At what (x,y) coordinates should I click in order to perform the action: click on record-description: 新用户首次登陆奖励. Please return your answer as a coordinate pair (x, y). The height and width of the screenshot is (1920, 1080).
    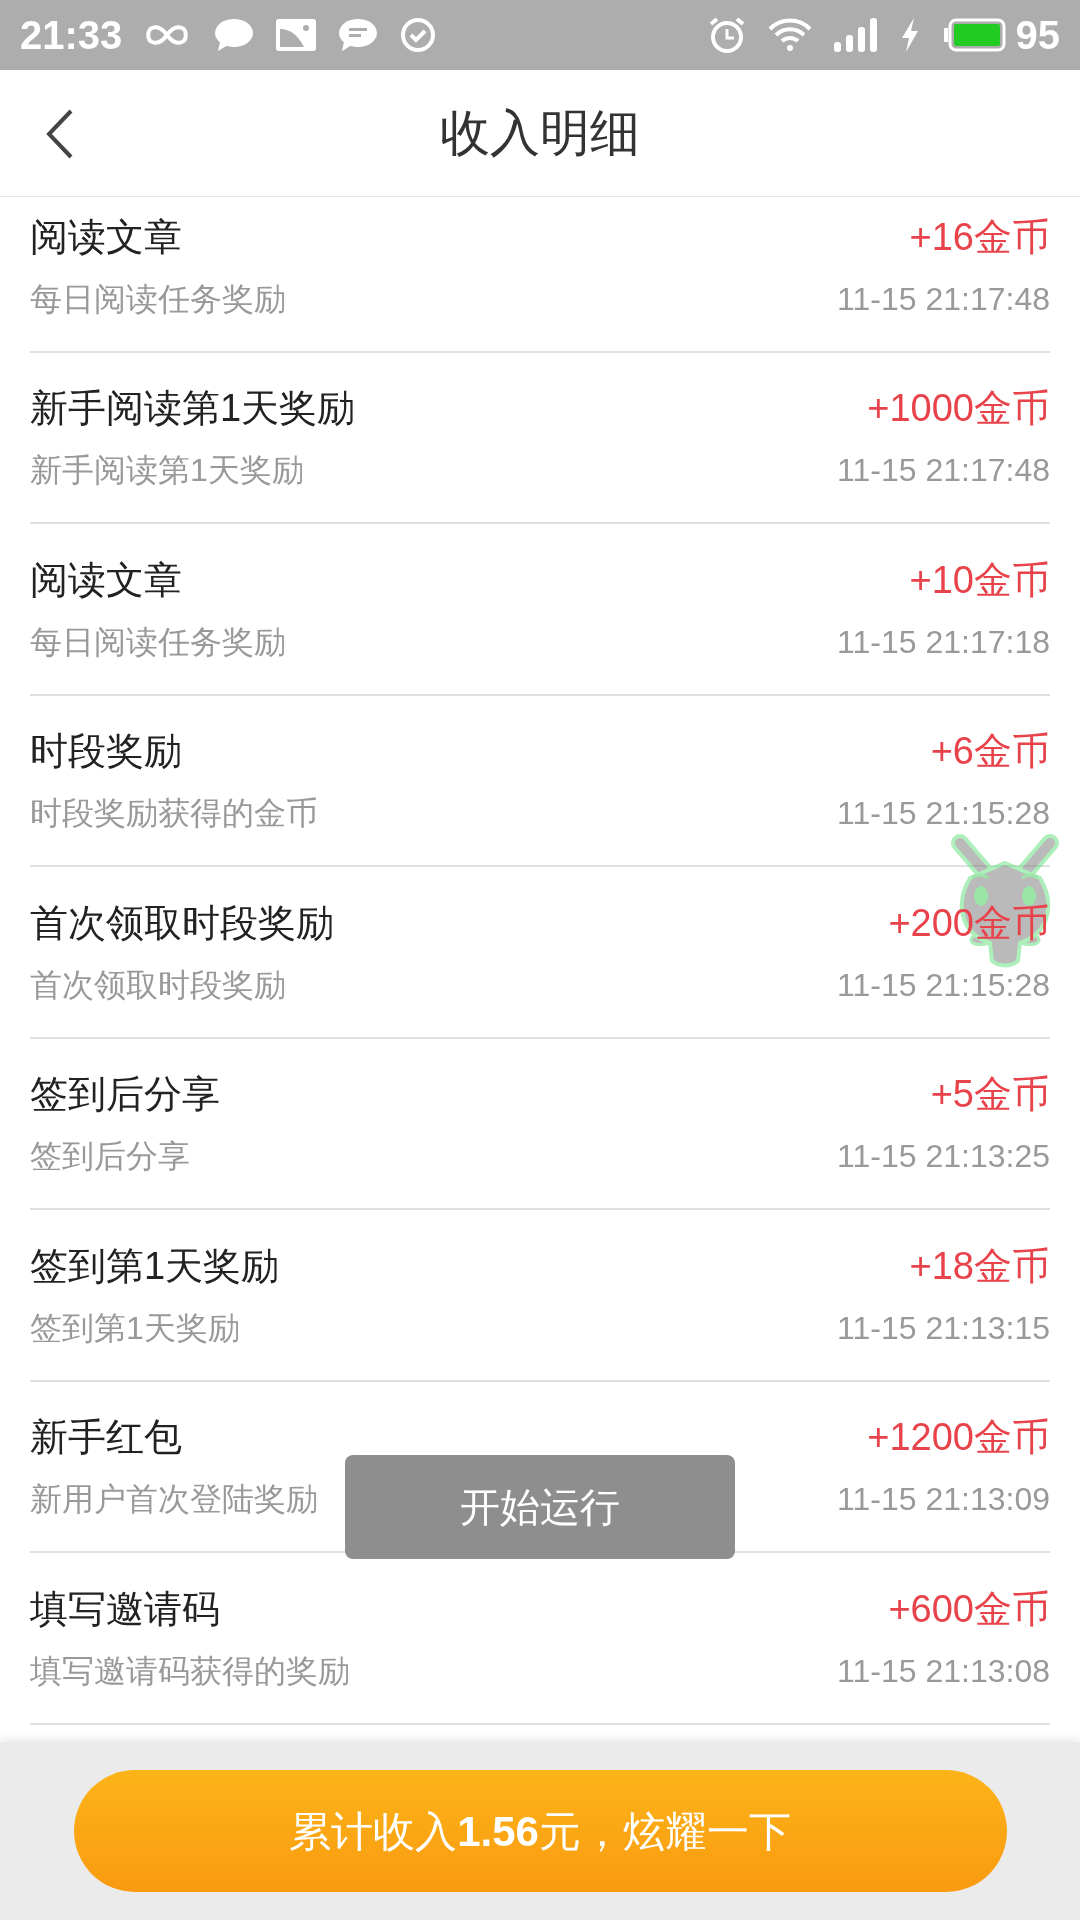
    Looking at the image, I should click on (174, 1500).